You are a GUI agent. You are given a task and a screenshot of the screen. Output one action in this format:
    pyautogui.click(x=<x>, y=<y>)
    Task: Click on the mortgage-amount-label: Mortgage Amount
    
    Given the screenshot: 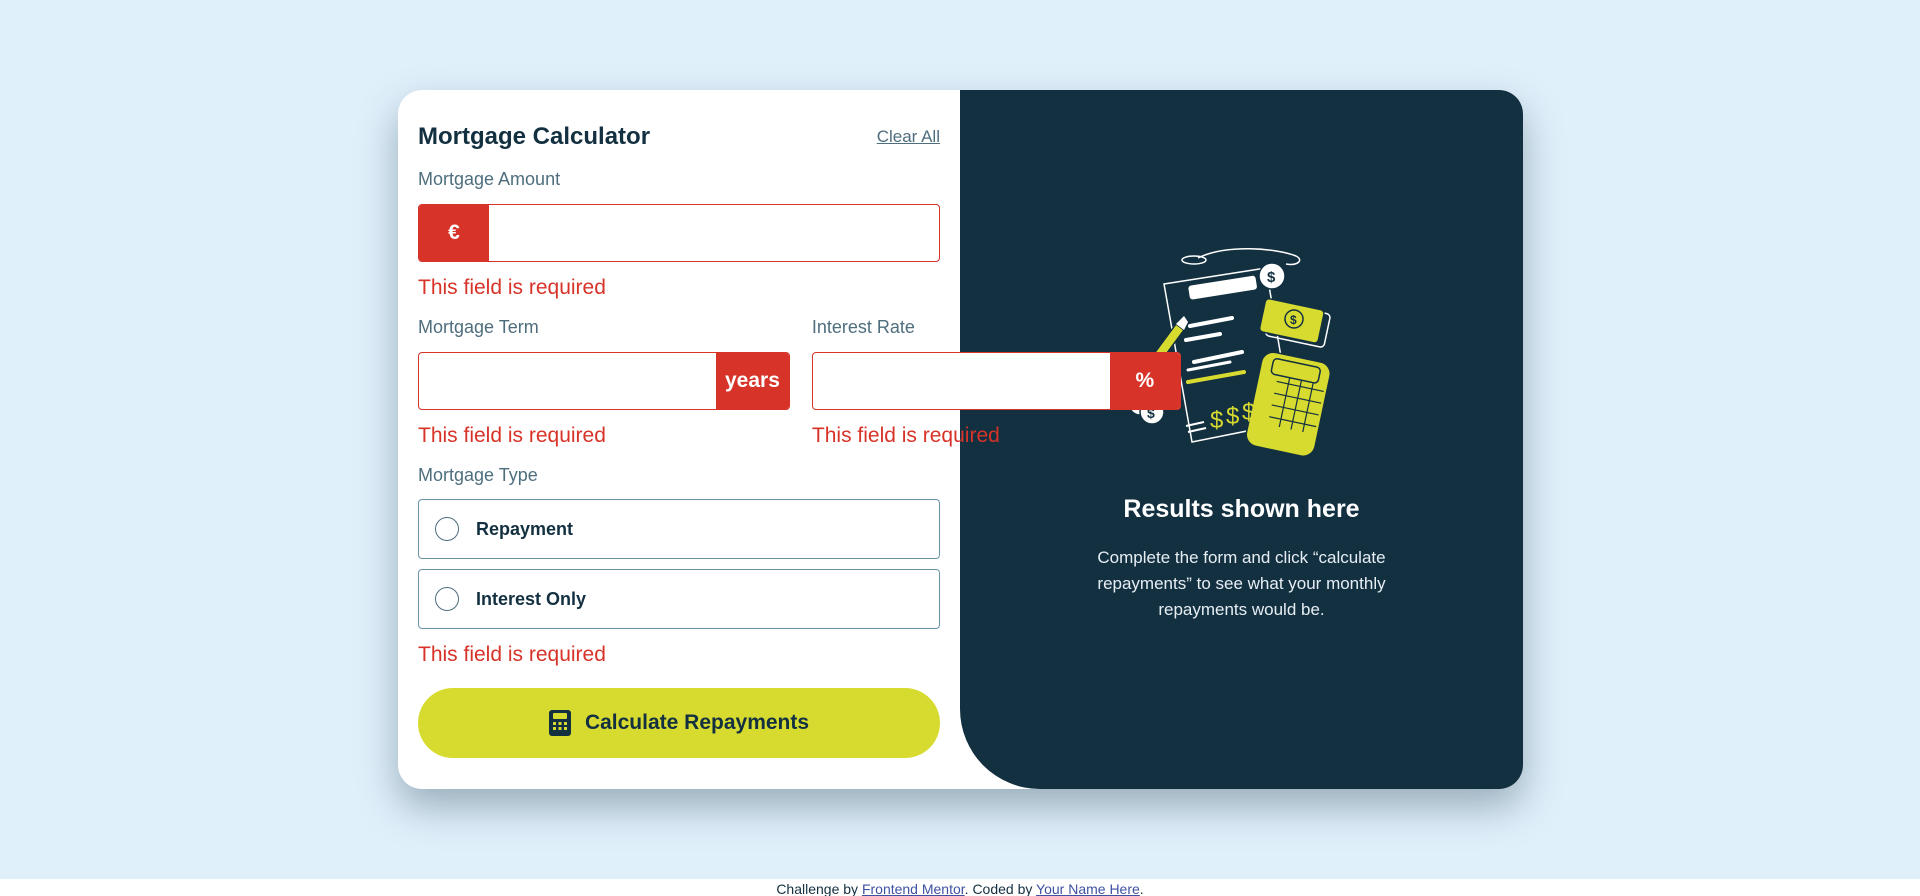 What is the action you would take?
    pyautogui.click(x=489, y=179)
    